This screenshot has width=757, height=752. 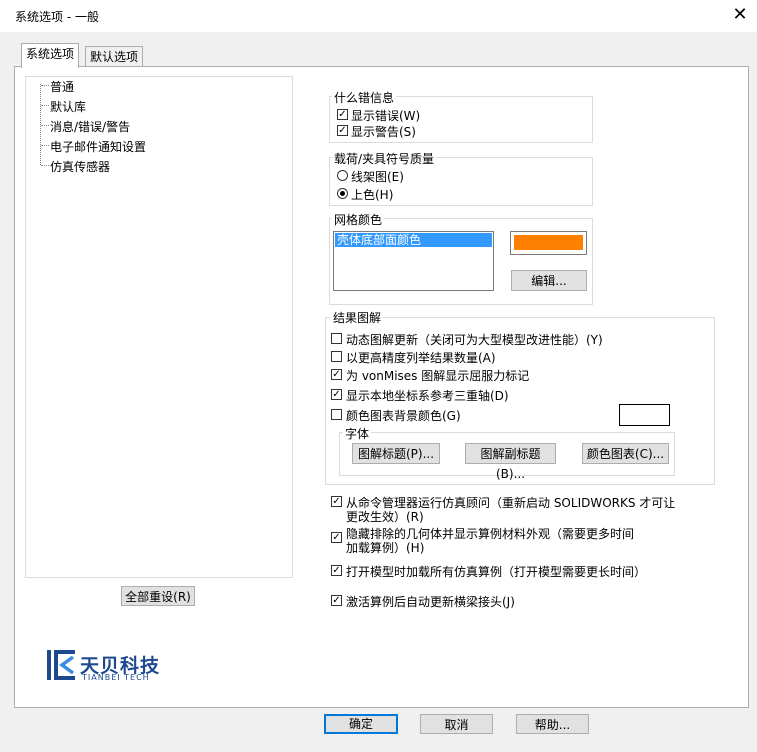 What do you see at coordinates (336, 414) in the screenshot?
I see `chart-bg-color-checkbox` at bounding box center [336, 414].